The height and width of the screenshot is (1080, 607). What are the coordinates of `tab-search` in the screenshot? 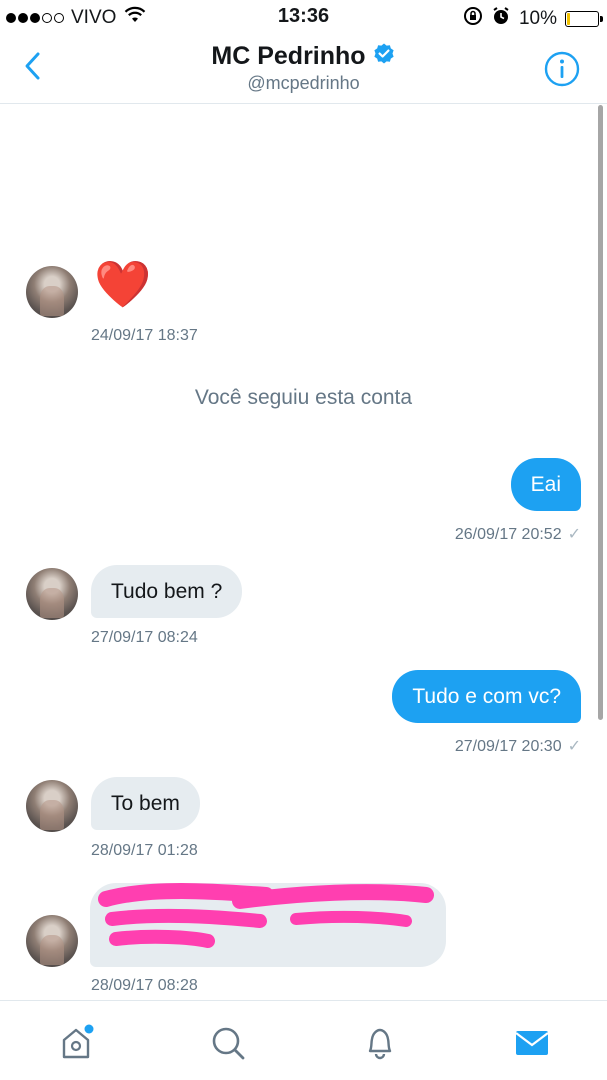 It's located at (228, 1043).